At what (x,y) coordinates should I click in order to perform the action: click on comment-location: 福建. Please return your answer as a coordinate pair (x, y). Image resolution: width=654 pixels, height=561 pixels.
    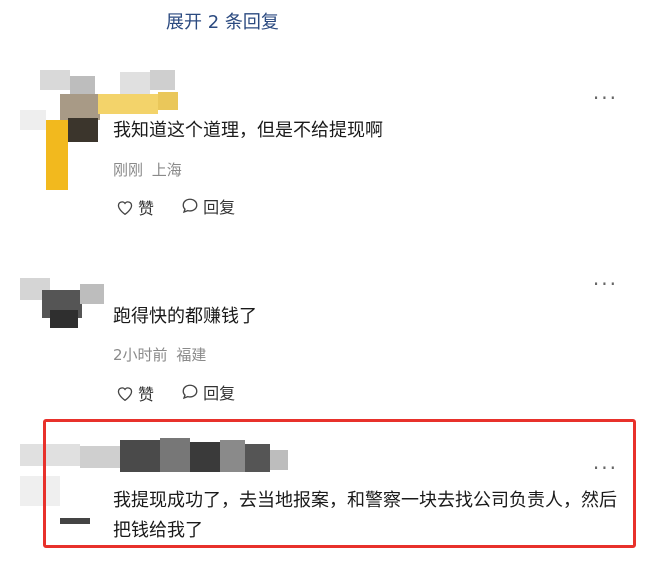
    Looking at the image, I should click on (191, 355).